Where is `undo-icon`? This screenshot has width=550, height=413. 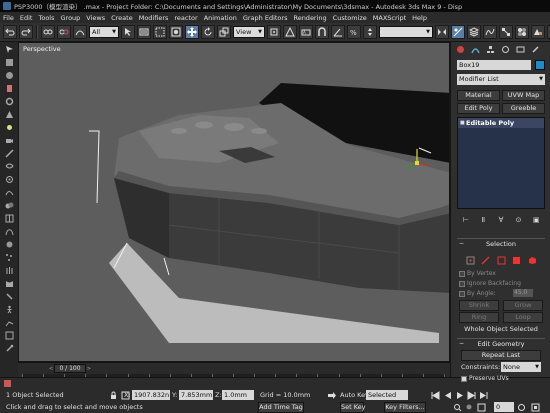 undo-icon is located at coordinates (10, 32).